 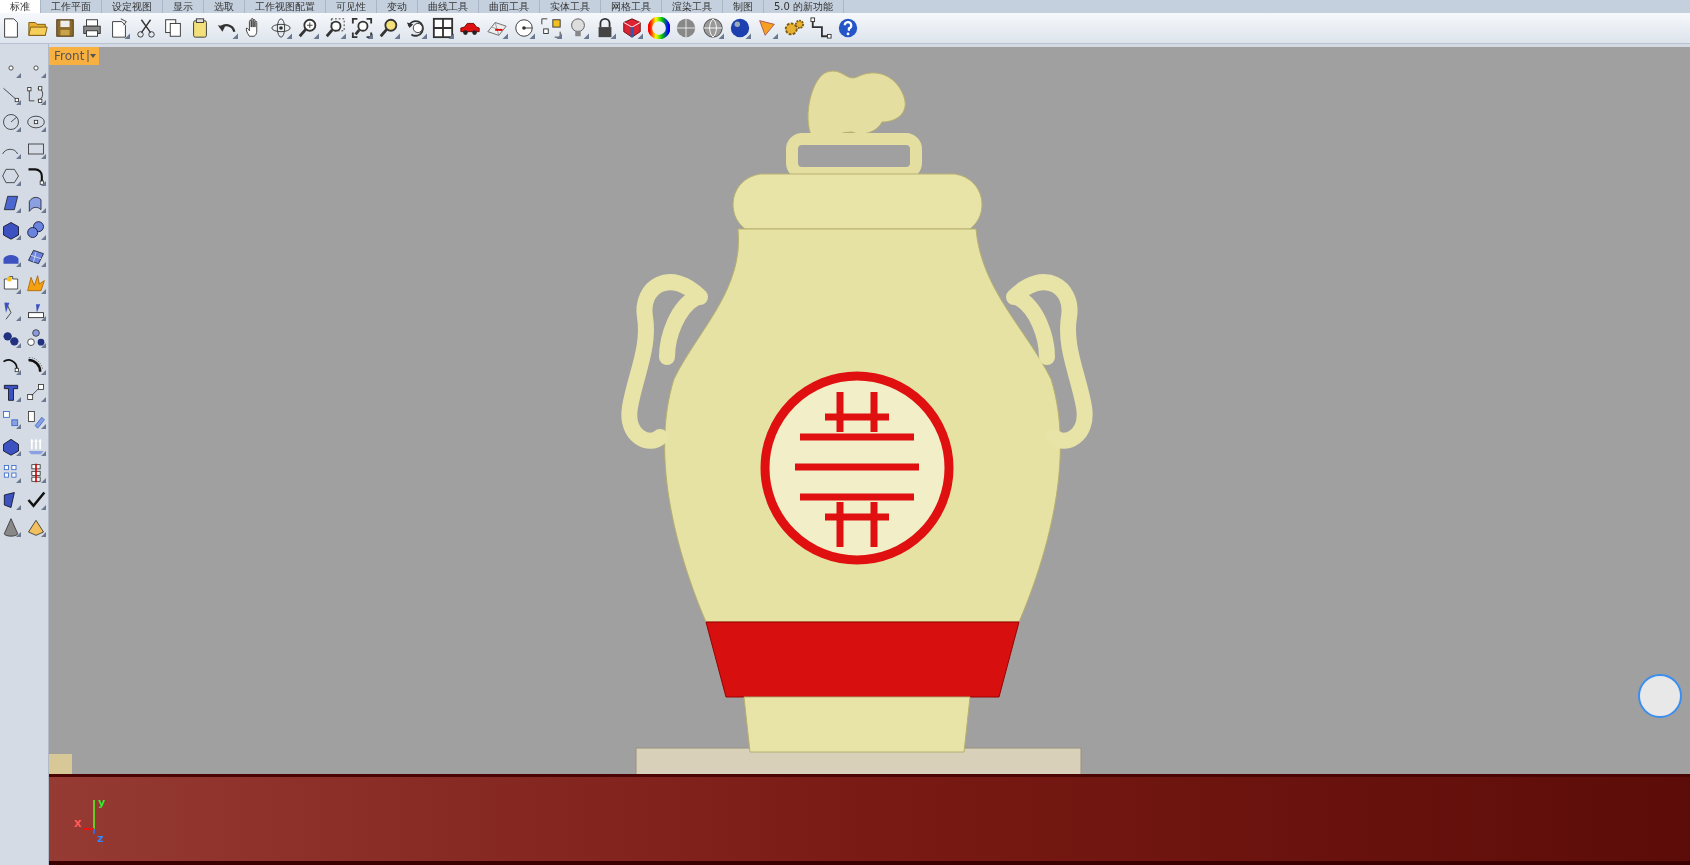 I want to click on copy-icon, so click(x=173, y=28).